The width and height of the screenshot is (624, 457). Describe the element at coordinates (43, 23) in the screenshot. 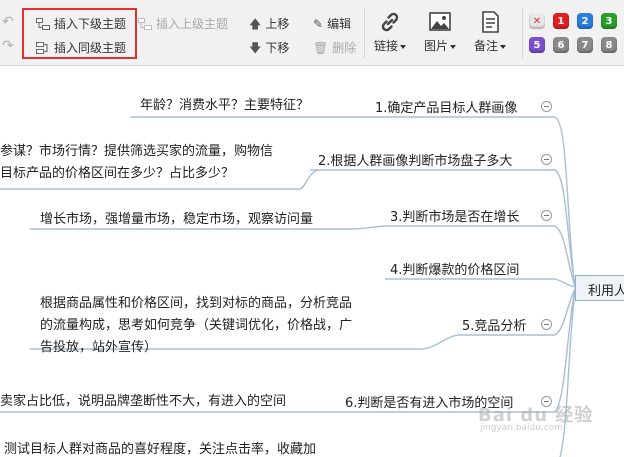

I see `insert-child-icon` at that location.